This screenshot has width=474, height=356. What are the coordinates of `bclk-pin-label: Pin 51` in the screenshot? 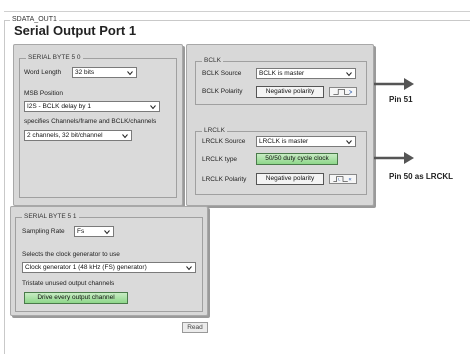 It's located at (401, 99).